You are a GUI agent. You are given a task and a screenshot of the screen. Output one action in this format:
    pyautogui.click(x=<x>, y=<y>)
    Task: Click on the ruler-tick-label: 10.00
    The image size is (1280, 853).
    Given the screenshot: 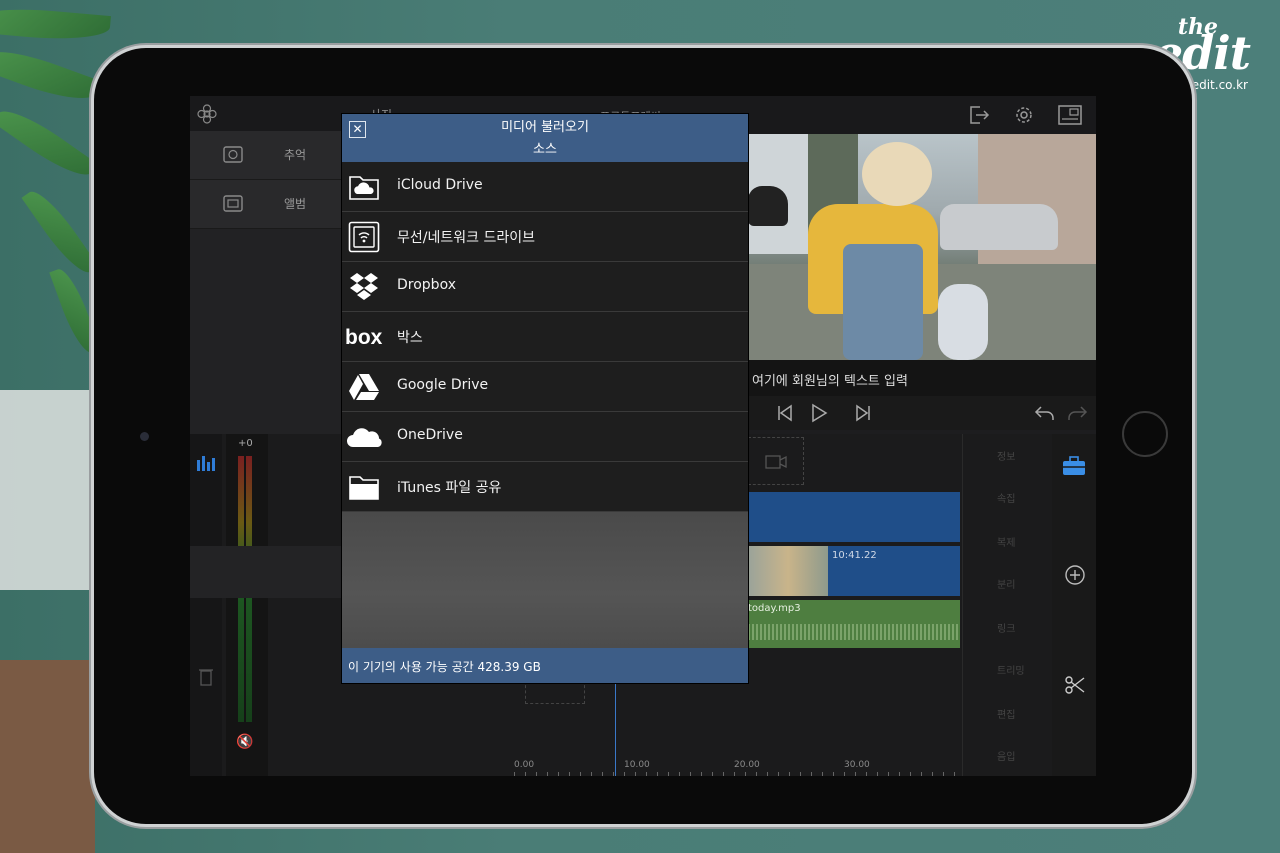 What is the action you would take?
    pyautogui.click(x=637, y=765)
    